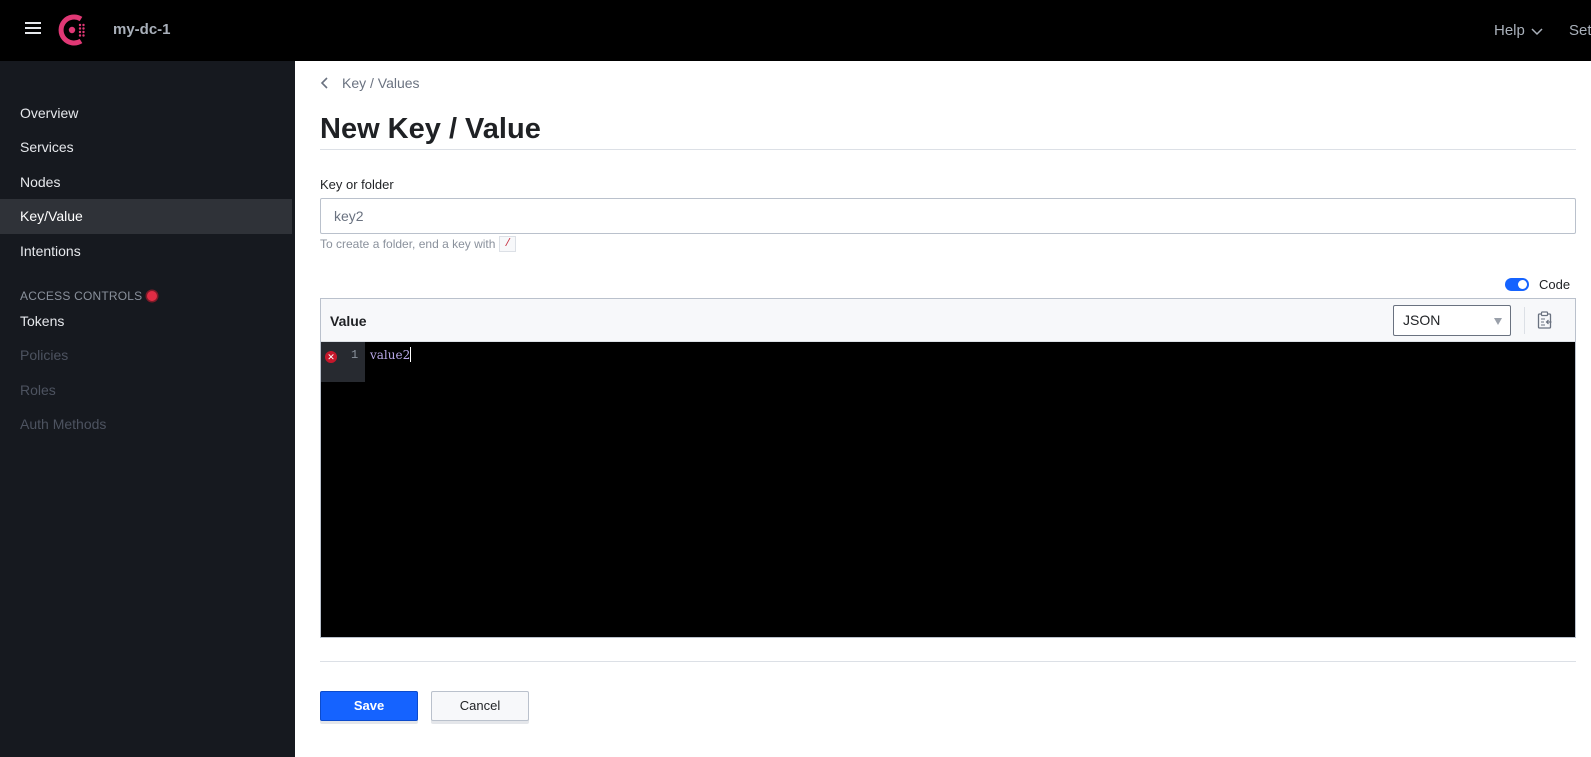 The image size is (1591, 757). Describe the element at coordinates (410, 354) in the screenshot. I see `text-cursor` at that location.